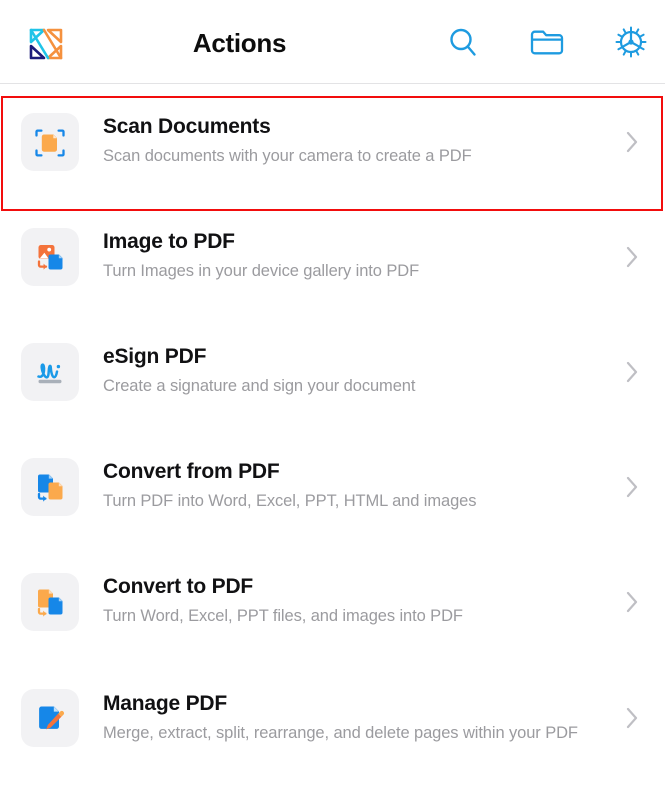 This screenshot has width=665, height=800. I want to click on list-item-title: Convert from PDF, so click(191, 472).